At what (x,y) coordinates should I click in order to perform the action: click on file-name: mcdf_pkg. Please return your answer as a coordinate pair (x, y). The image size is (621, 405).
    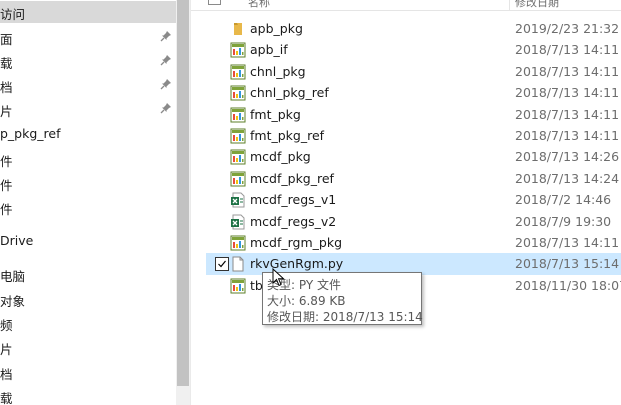
    Looking at the image, I should click on (280, 157).